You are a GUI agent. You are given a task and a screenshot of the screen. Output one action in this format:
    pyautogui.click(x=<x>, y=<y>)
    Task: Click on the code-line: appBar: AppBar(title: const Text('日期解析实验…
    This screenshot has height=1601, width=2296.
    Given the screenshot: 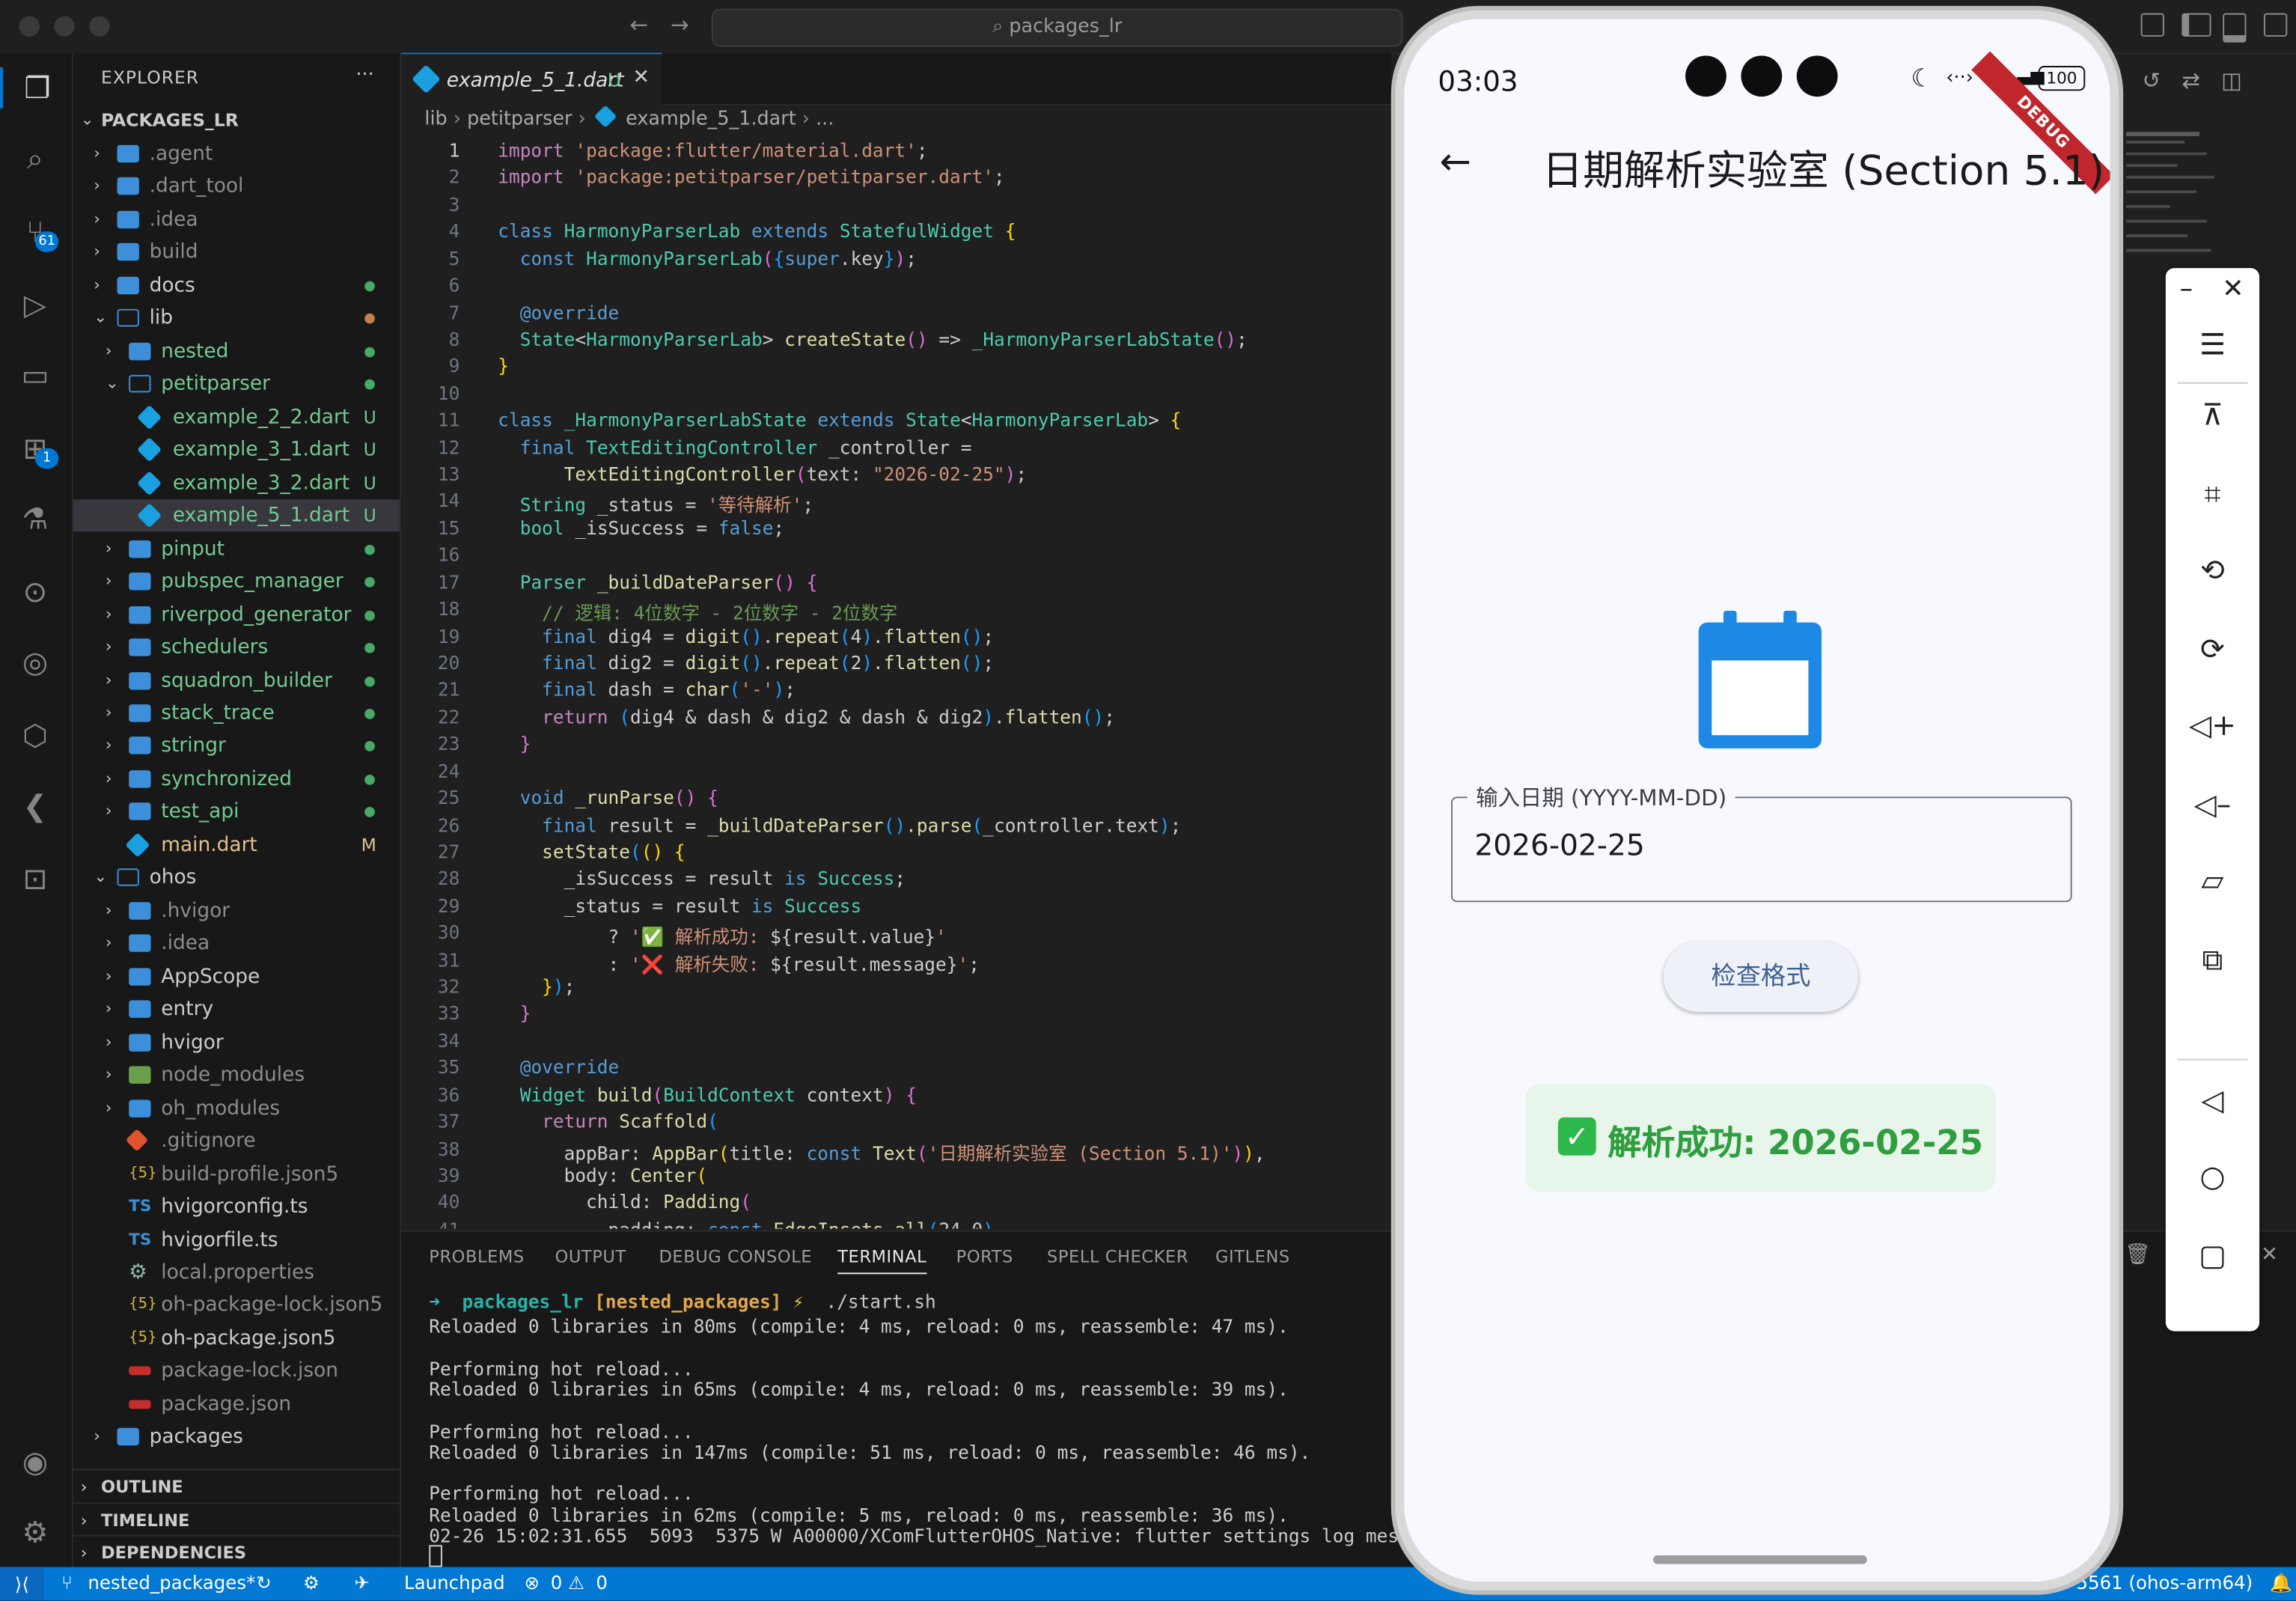 What is the action you would take?
    pyautogui.click(x=881, y=1151)
    